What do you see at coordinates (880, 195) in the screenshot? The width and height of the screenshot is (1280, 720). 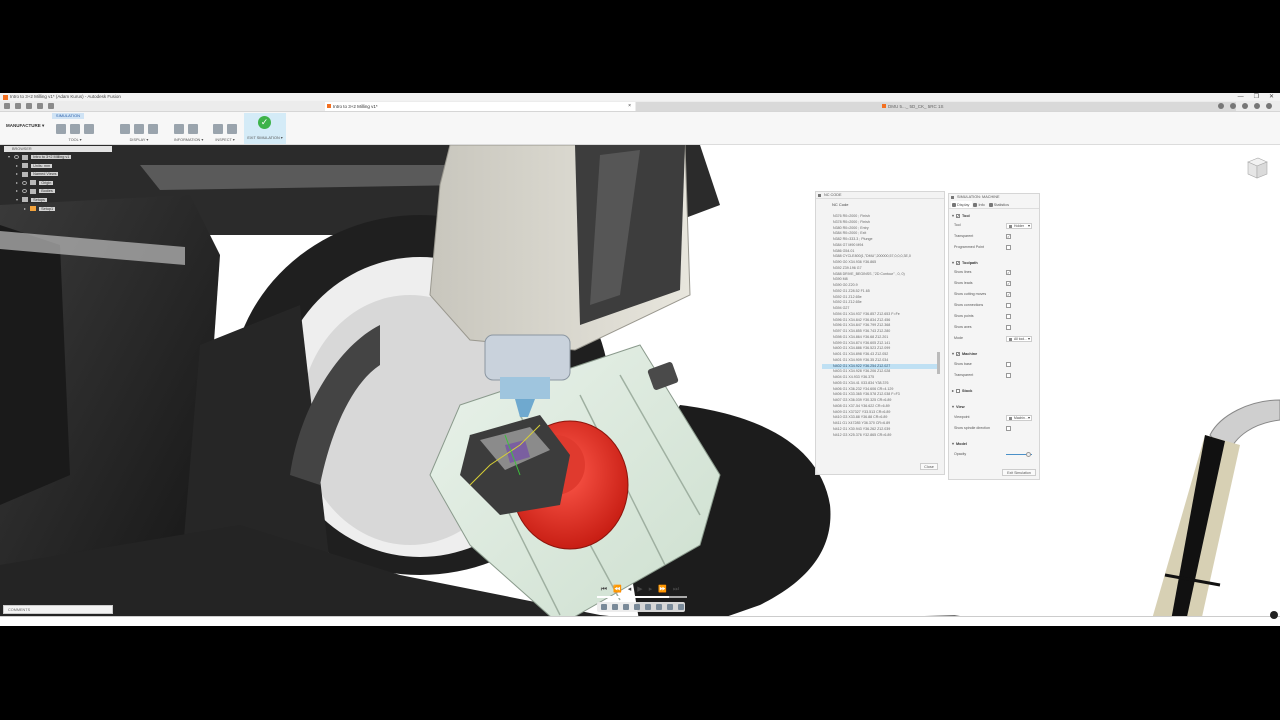 I see `nc-code-header: NC CODE` at bounding box center [880, 195].